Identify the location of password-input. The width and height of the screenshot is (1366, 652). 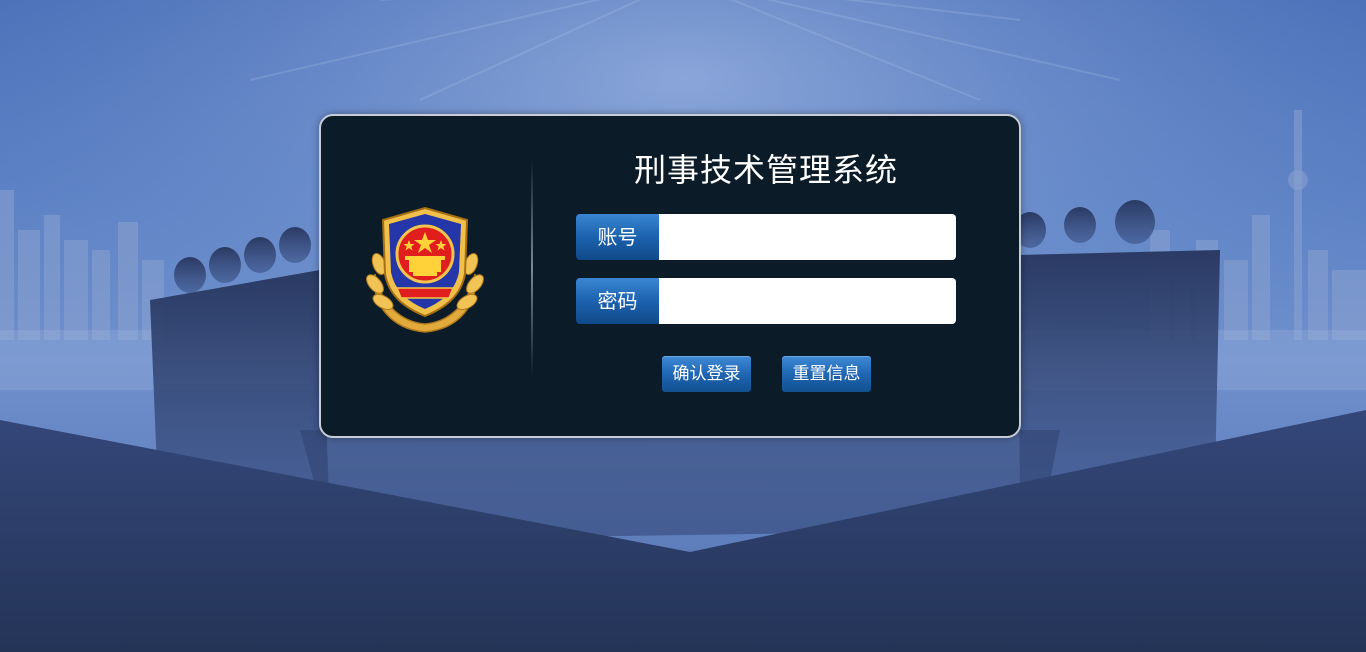
(807, 301).